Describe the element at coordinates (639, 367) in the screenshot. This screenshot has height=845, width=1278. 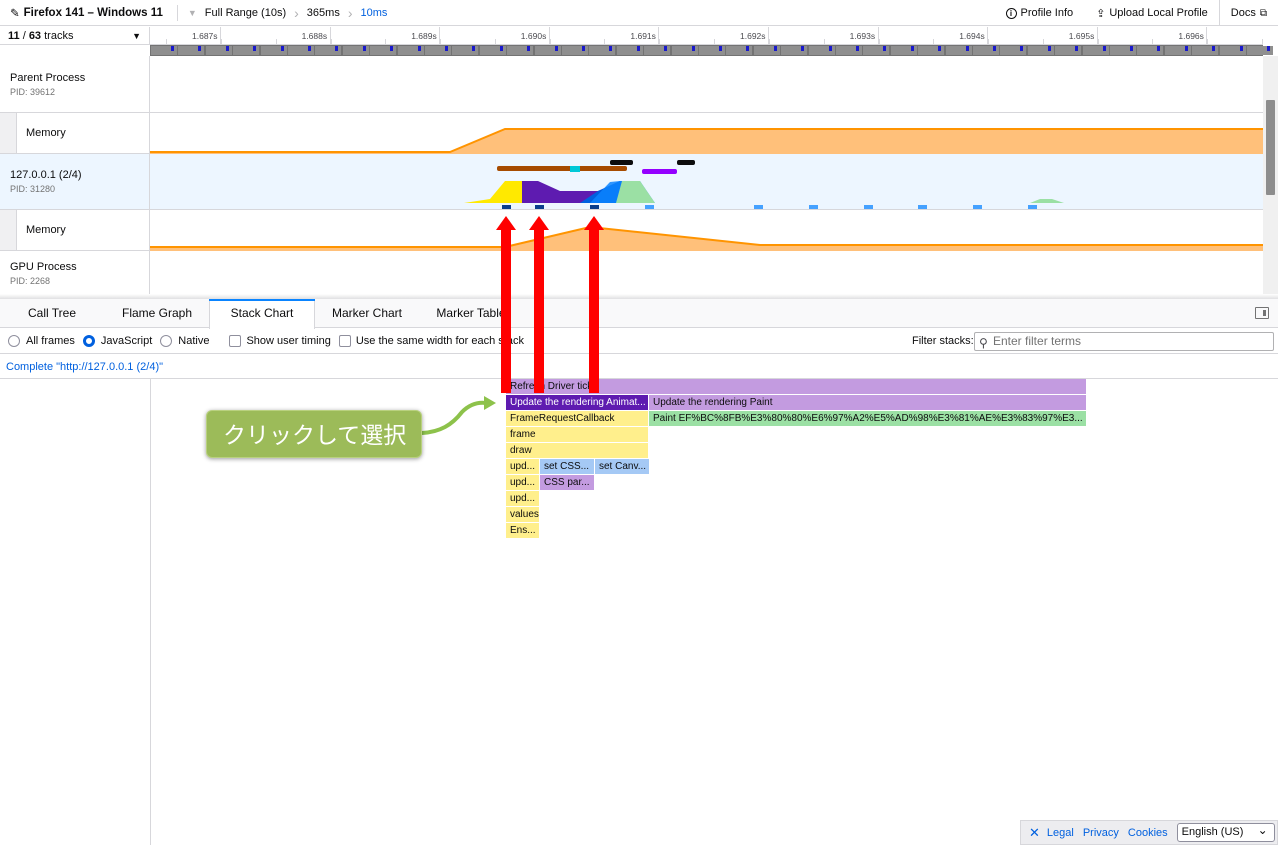
I see `thread-breadcrumb: Complete "http://127.0.0.1 (2/4)"` at that location.